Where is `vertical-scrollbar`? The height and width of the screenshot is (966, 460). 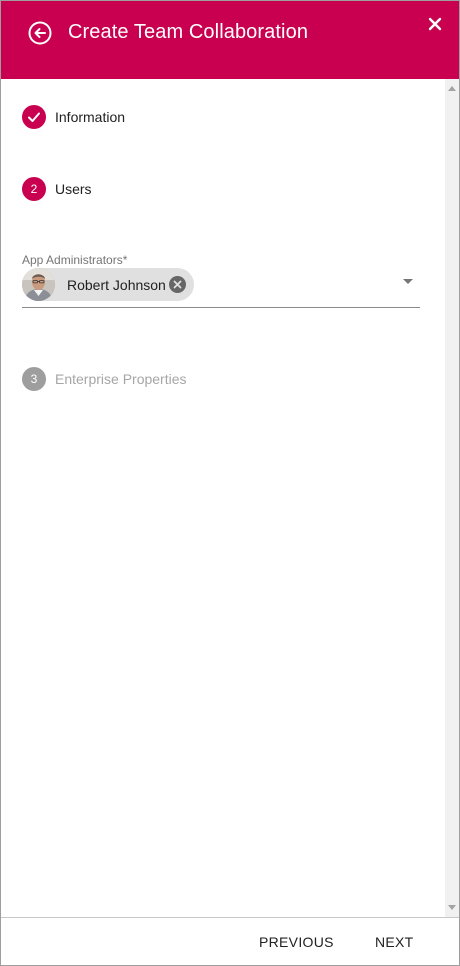 vertical-scrollbar is located at coordinates (452, 498).